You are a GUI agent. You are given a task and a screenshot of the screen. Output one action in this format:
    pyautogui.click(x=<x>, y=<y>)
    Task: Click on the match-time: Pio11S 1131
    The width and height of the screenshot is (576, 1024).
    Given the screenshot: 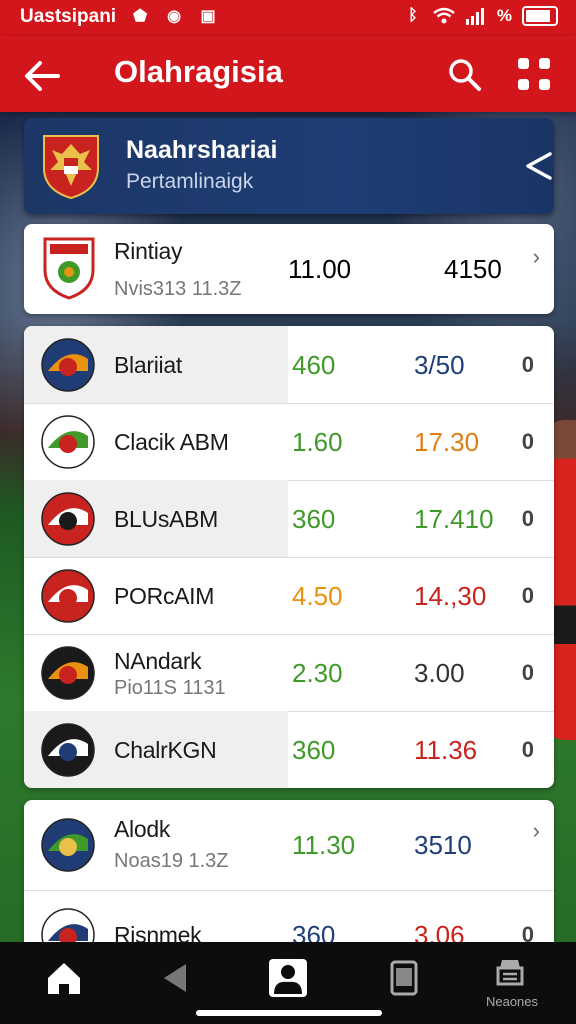 What is the action you would take?
    pyautogui.click(x=170, y=688)
    